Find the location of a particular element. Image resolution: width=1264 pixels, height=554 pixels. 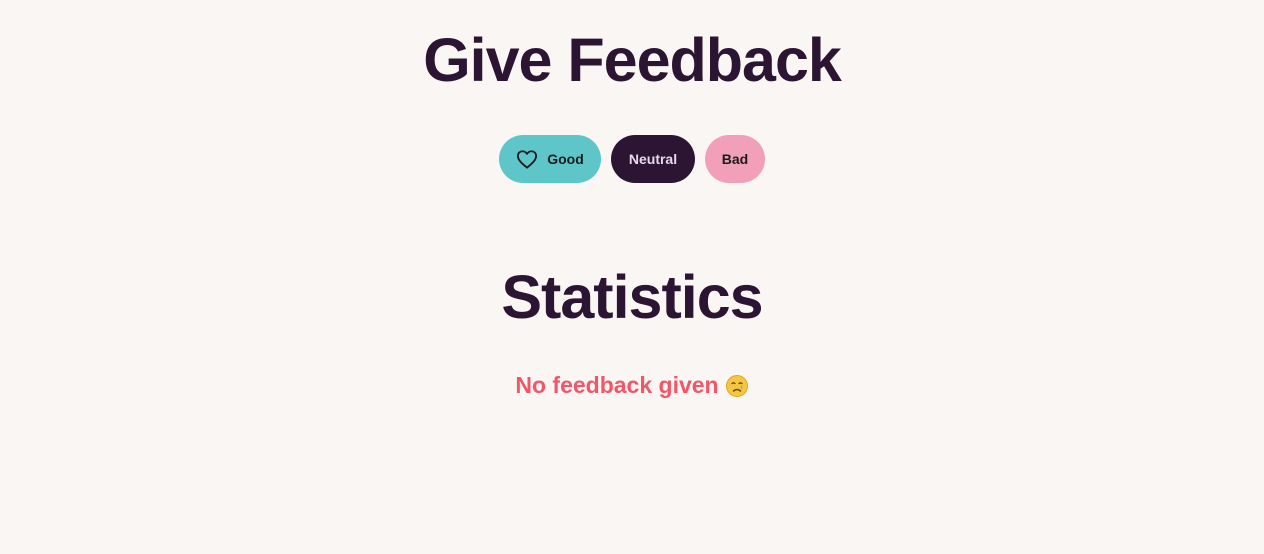

statistics-title: Statistics is located at coordinates (632, 297).